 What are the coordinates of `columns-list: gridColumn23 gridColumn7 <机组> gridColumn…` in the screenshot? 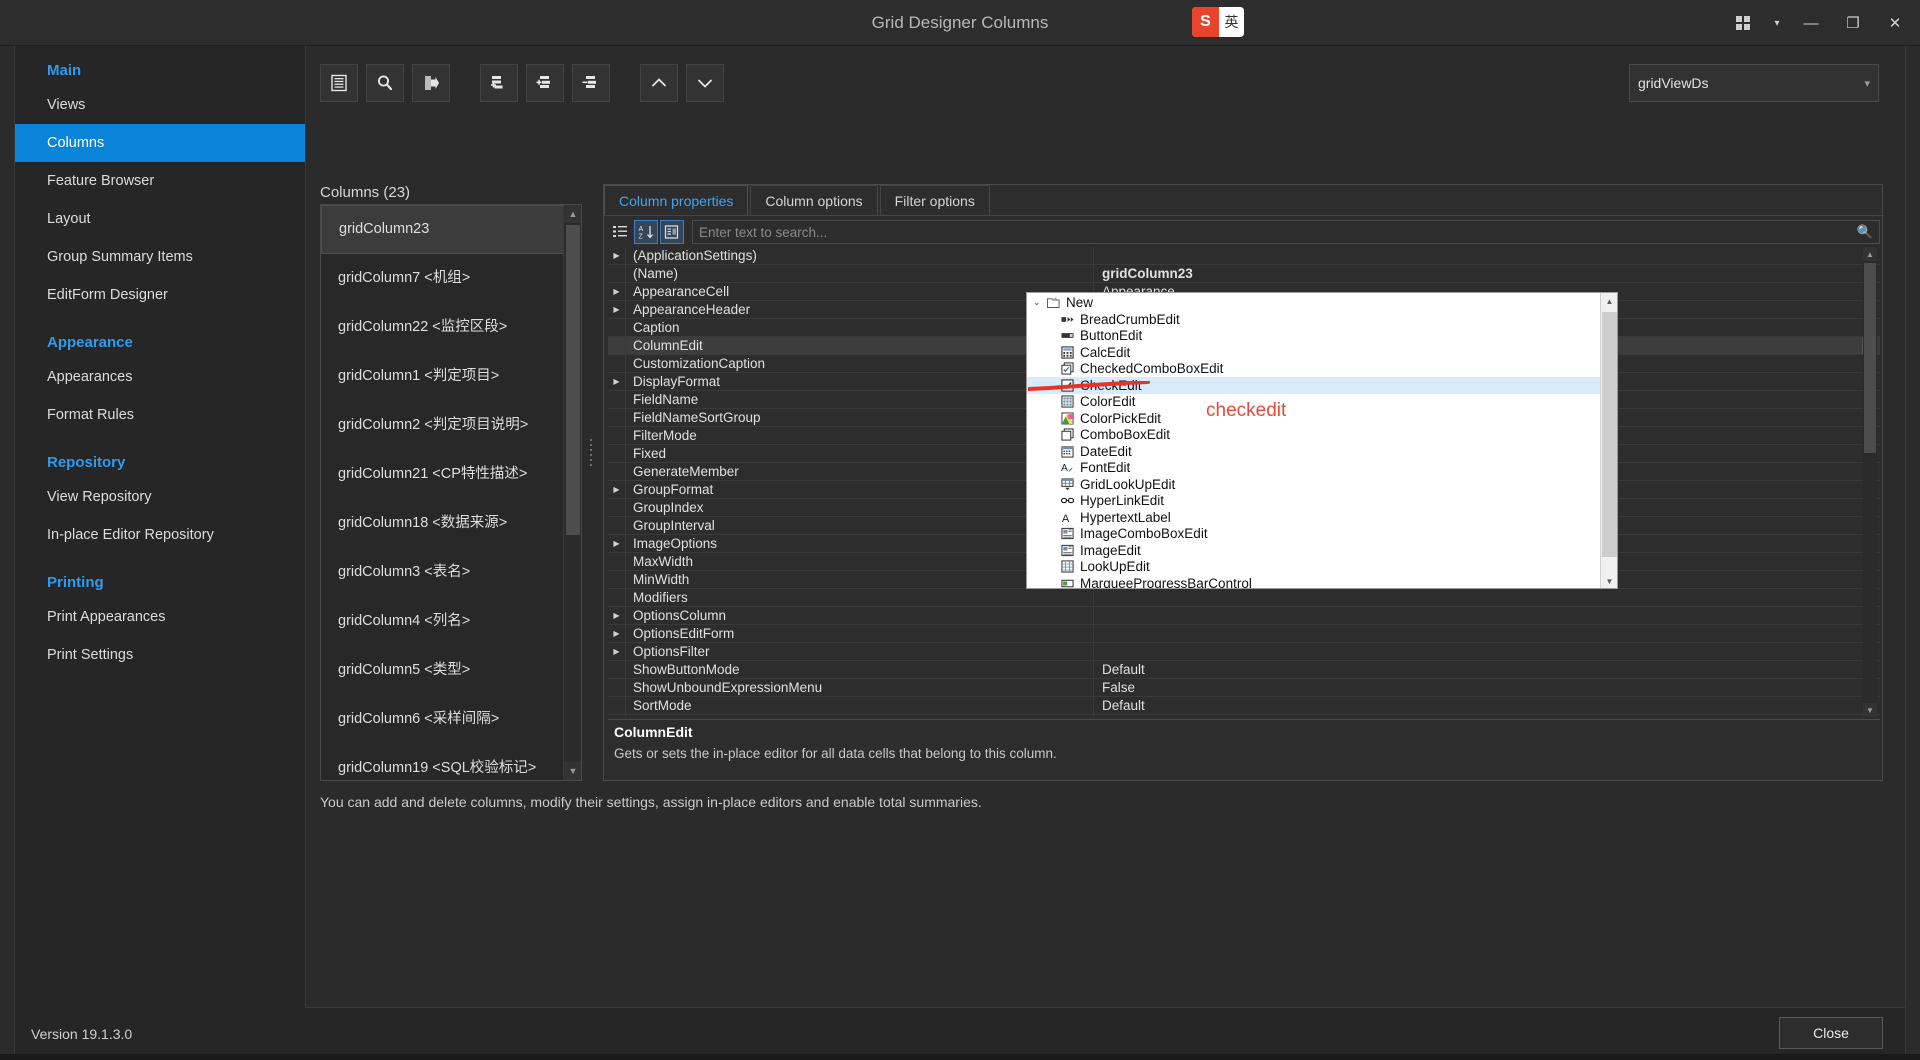 It's located at (451, 492).